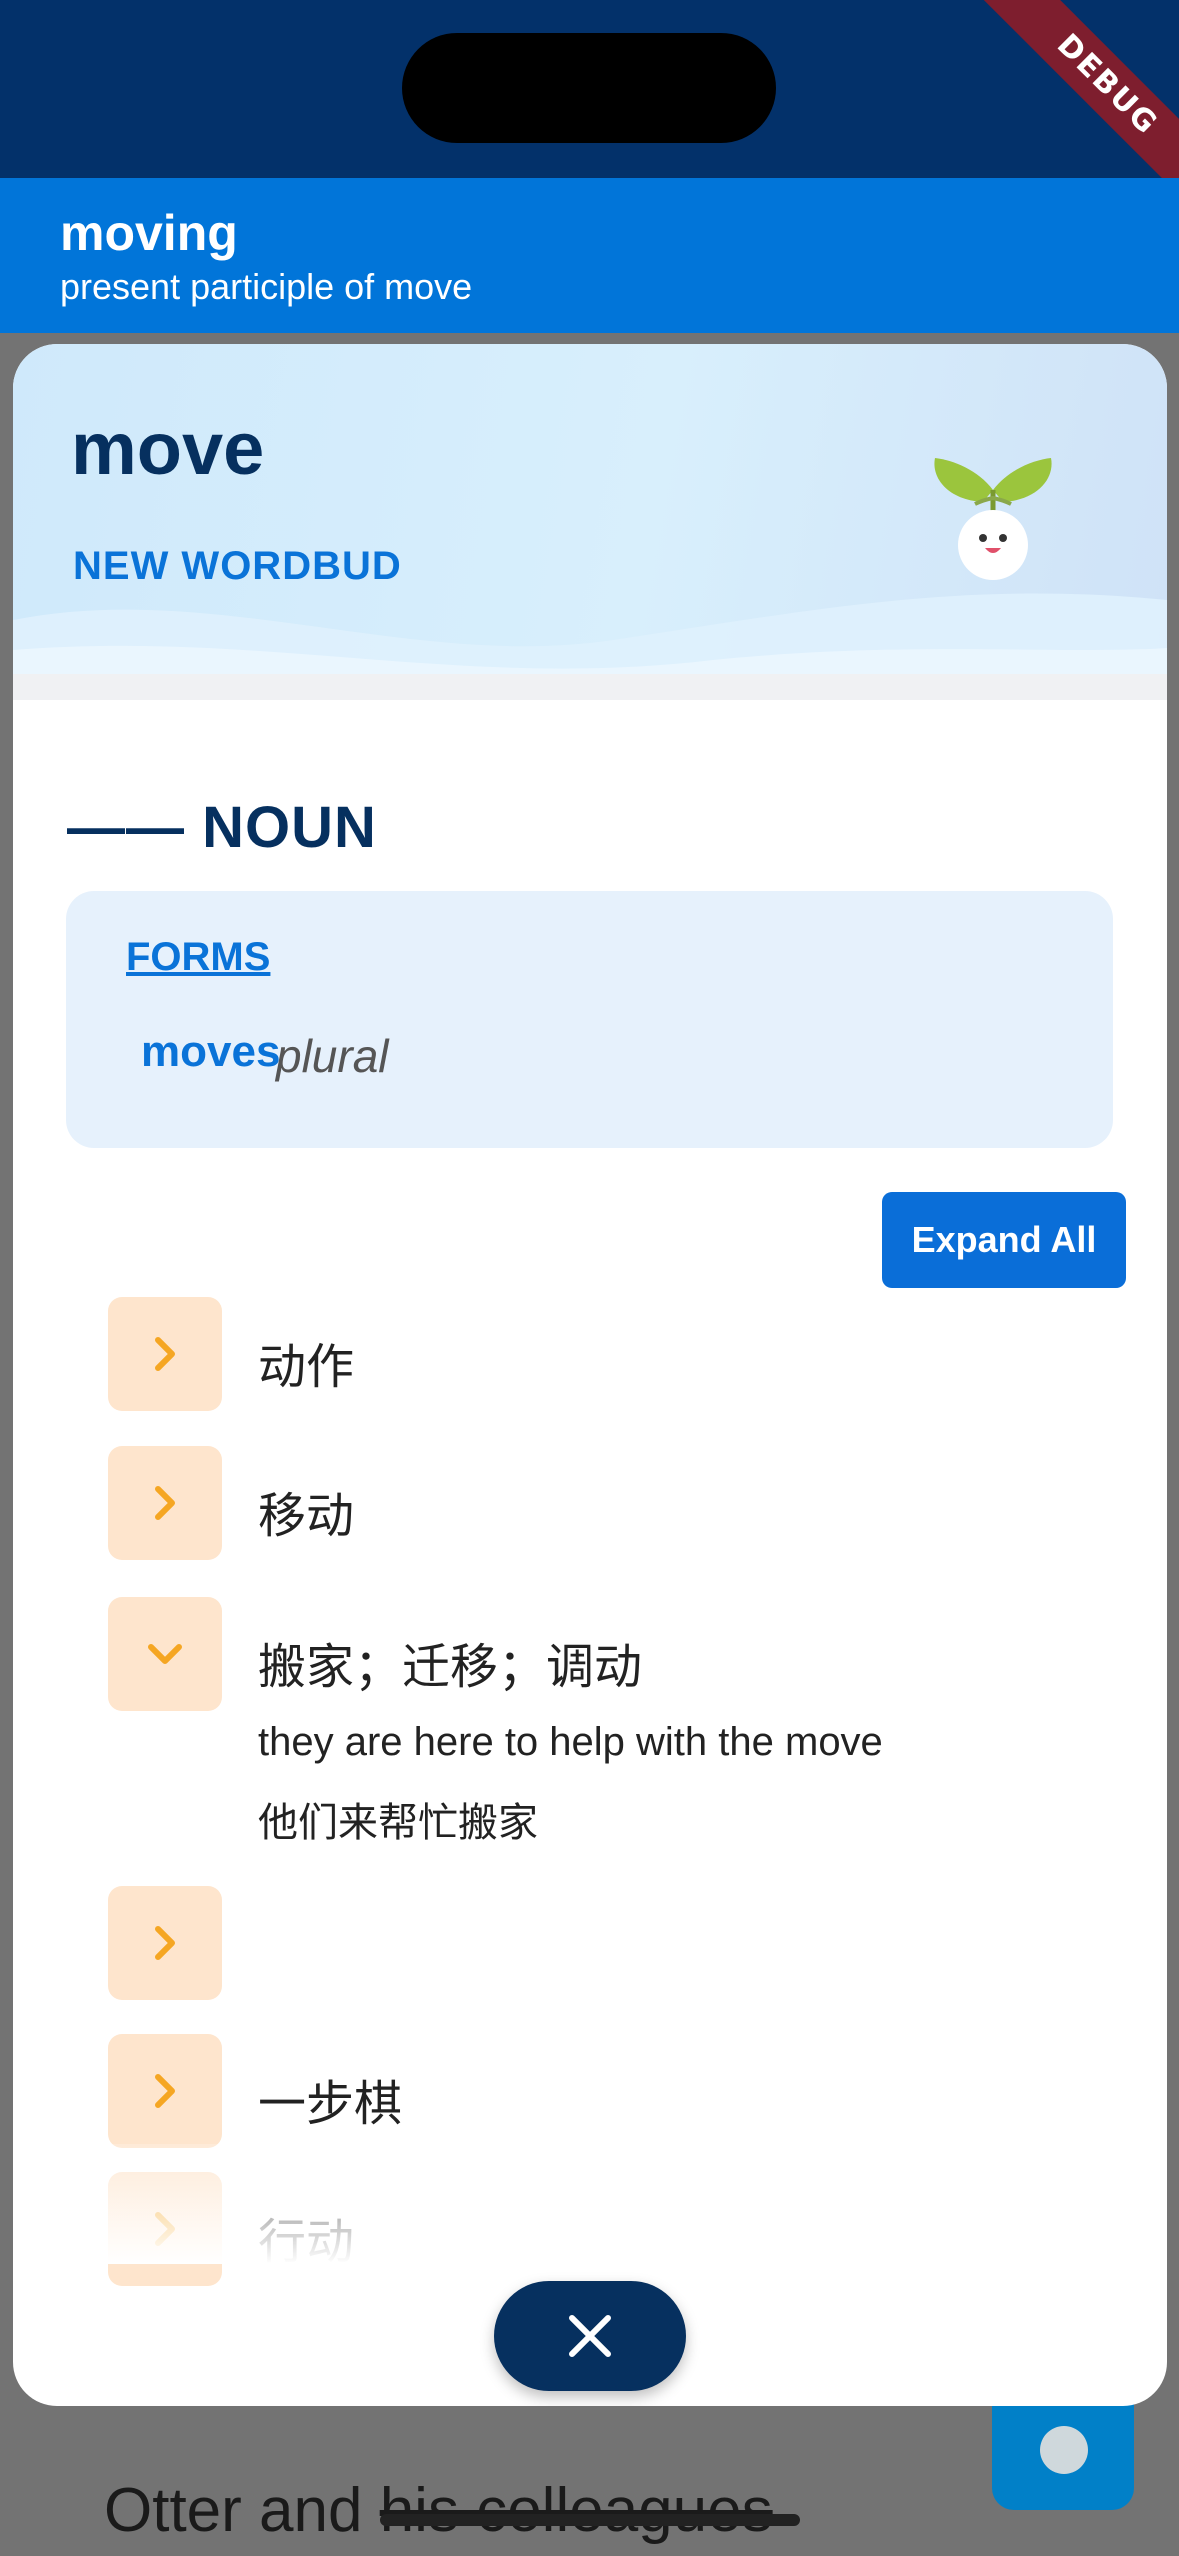 This screenshot has height=2556, width=1179. What do you see at coordinates (242, 2510) in the screenshot?
I see `background-text-plain: Otter and` at bounding box center [242, 2510].